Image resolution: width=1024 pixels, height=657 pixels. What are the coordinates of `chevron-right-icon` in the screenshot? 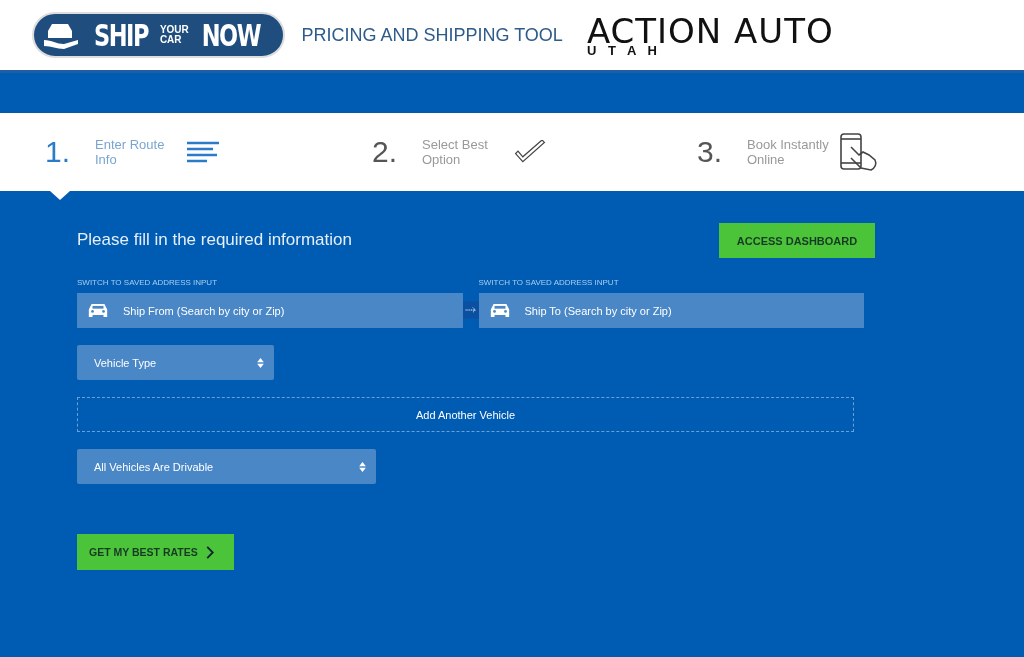 It's located at (209, 552).